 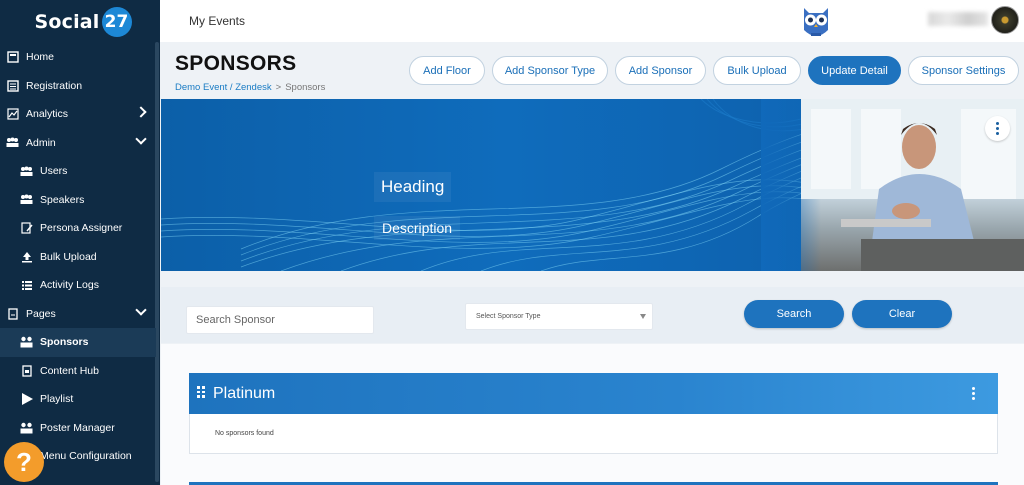 What do you see at coordinates (54, 171) in the screenshot?
I see `sidebar-item-label: Users` at bounding box center [54, 171].